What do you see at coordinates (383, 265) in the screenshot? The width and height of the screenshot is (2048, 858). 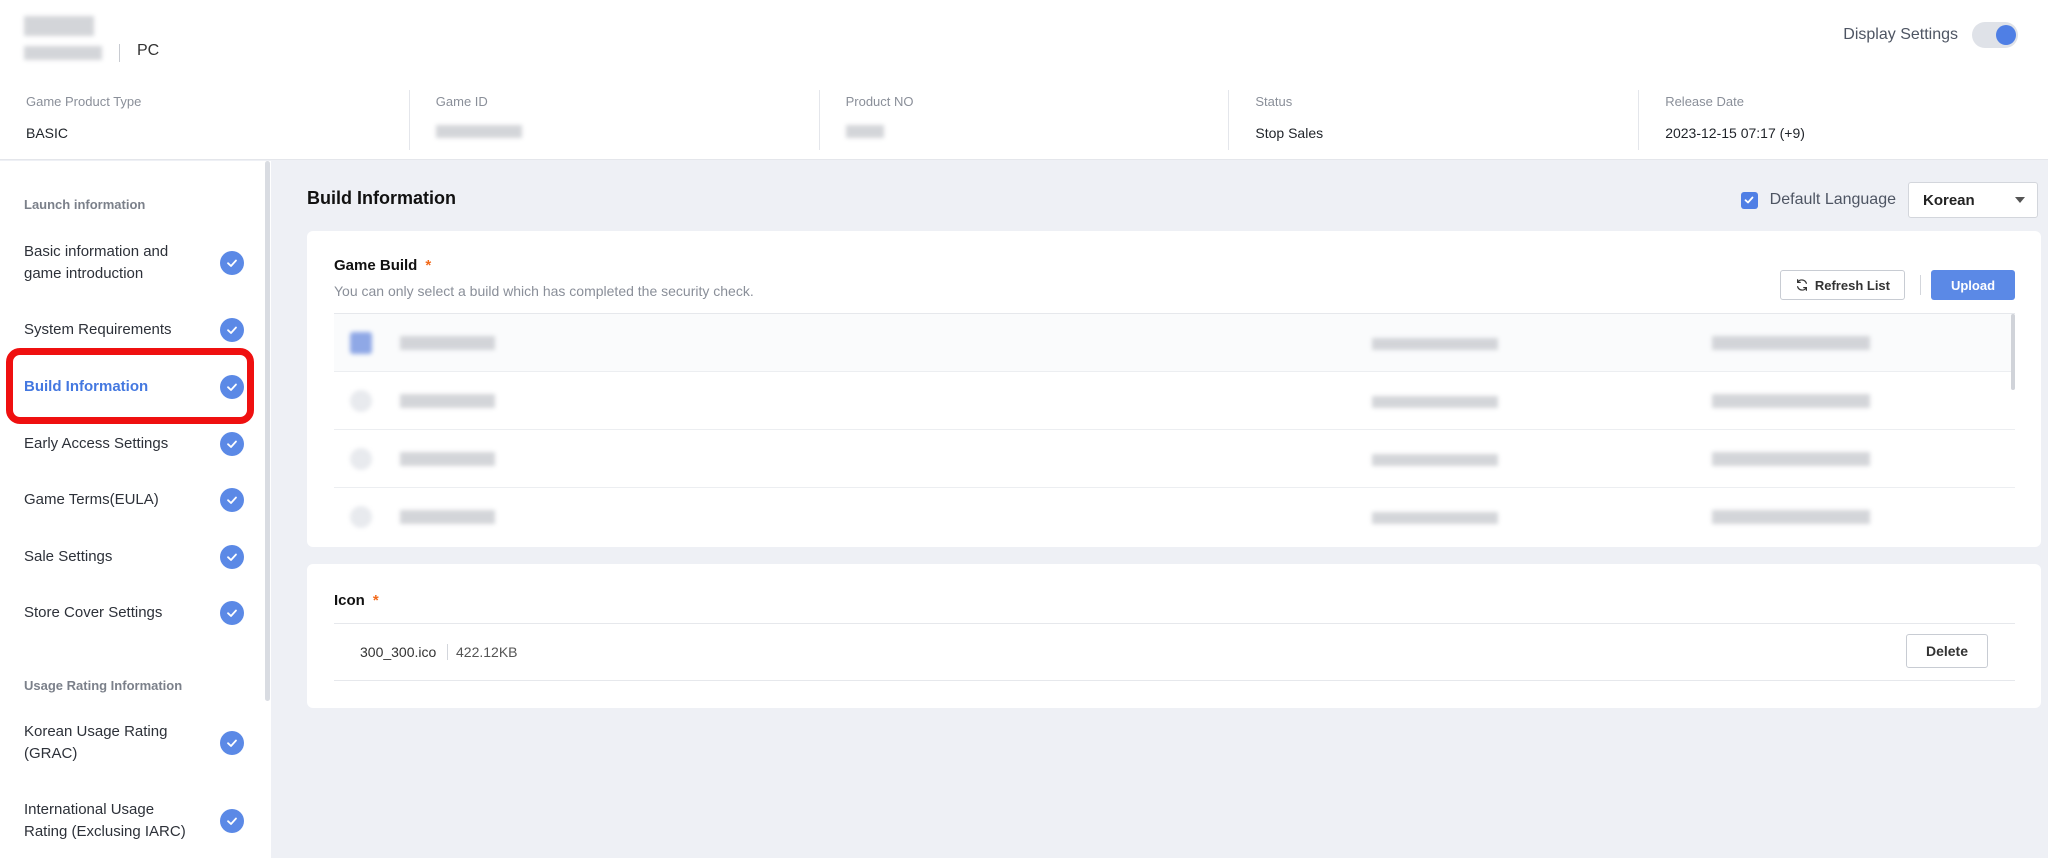 I see `game-build-title: Game Build *` at bounding box center [383, 265].